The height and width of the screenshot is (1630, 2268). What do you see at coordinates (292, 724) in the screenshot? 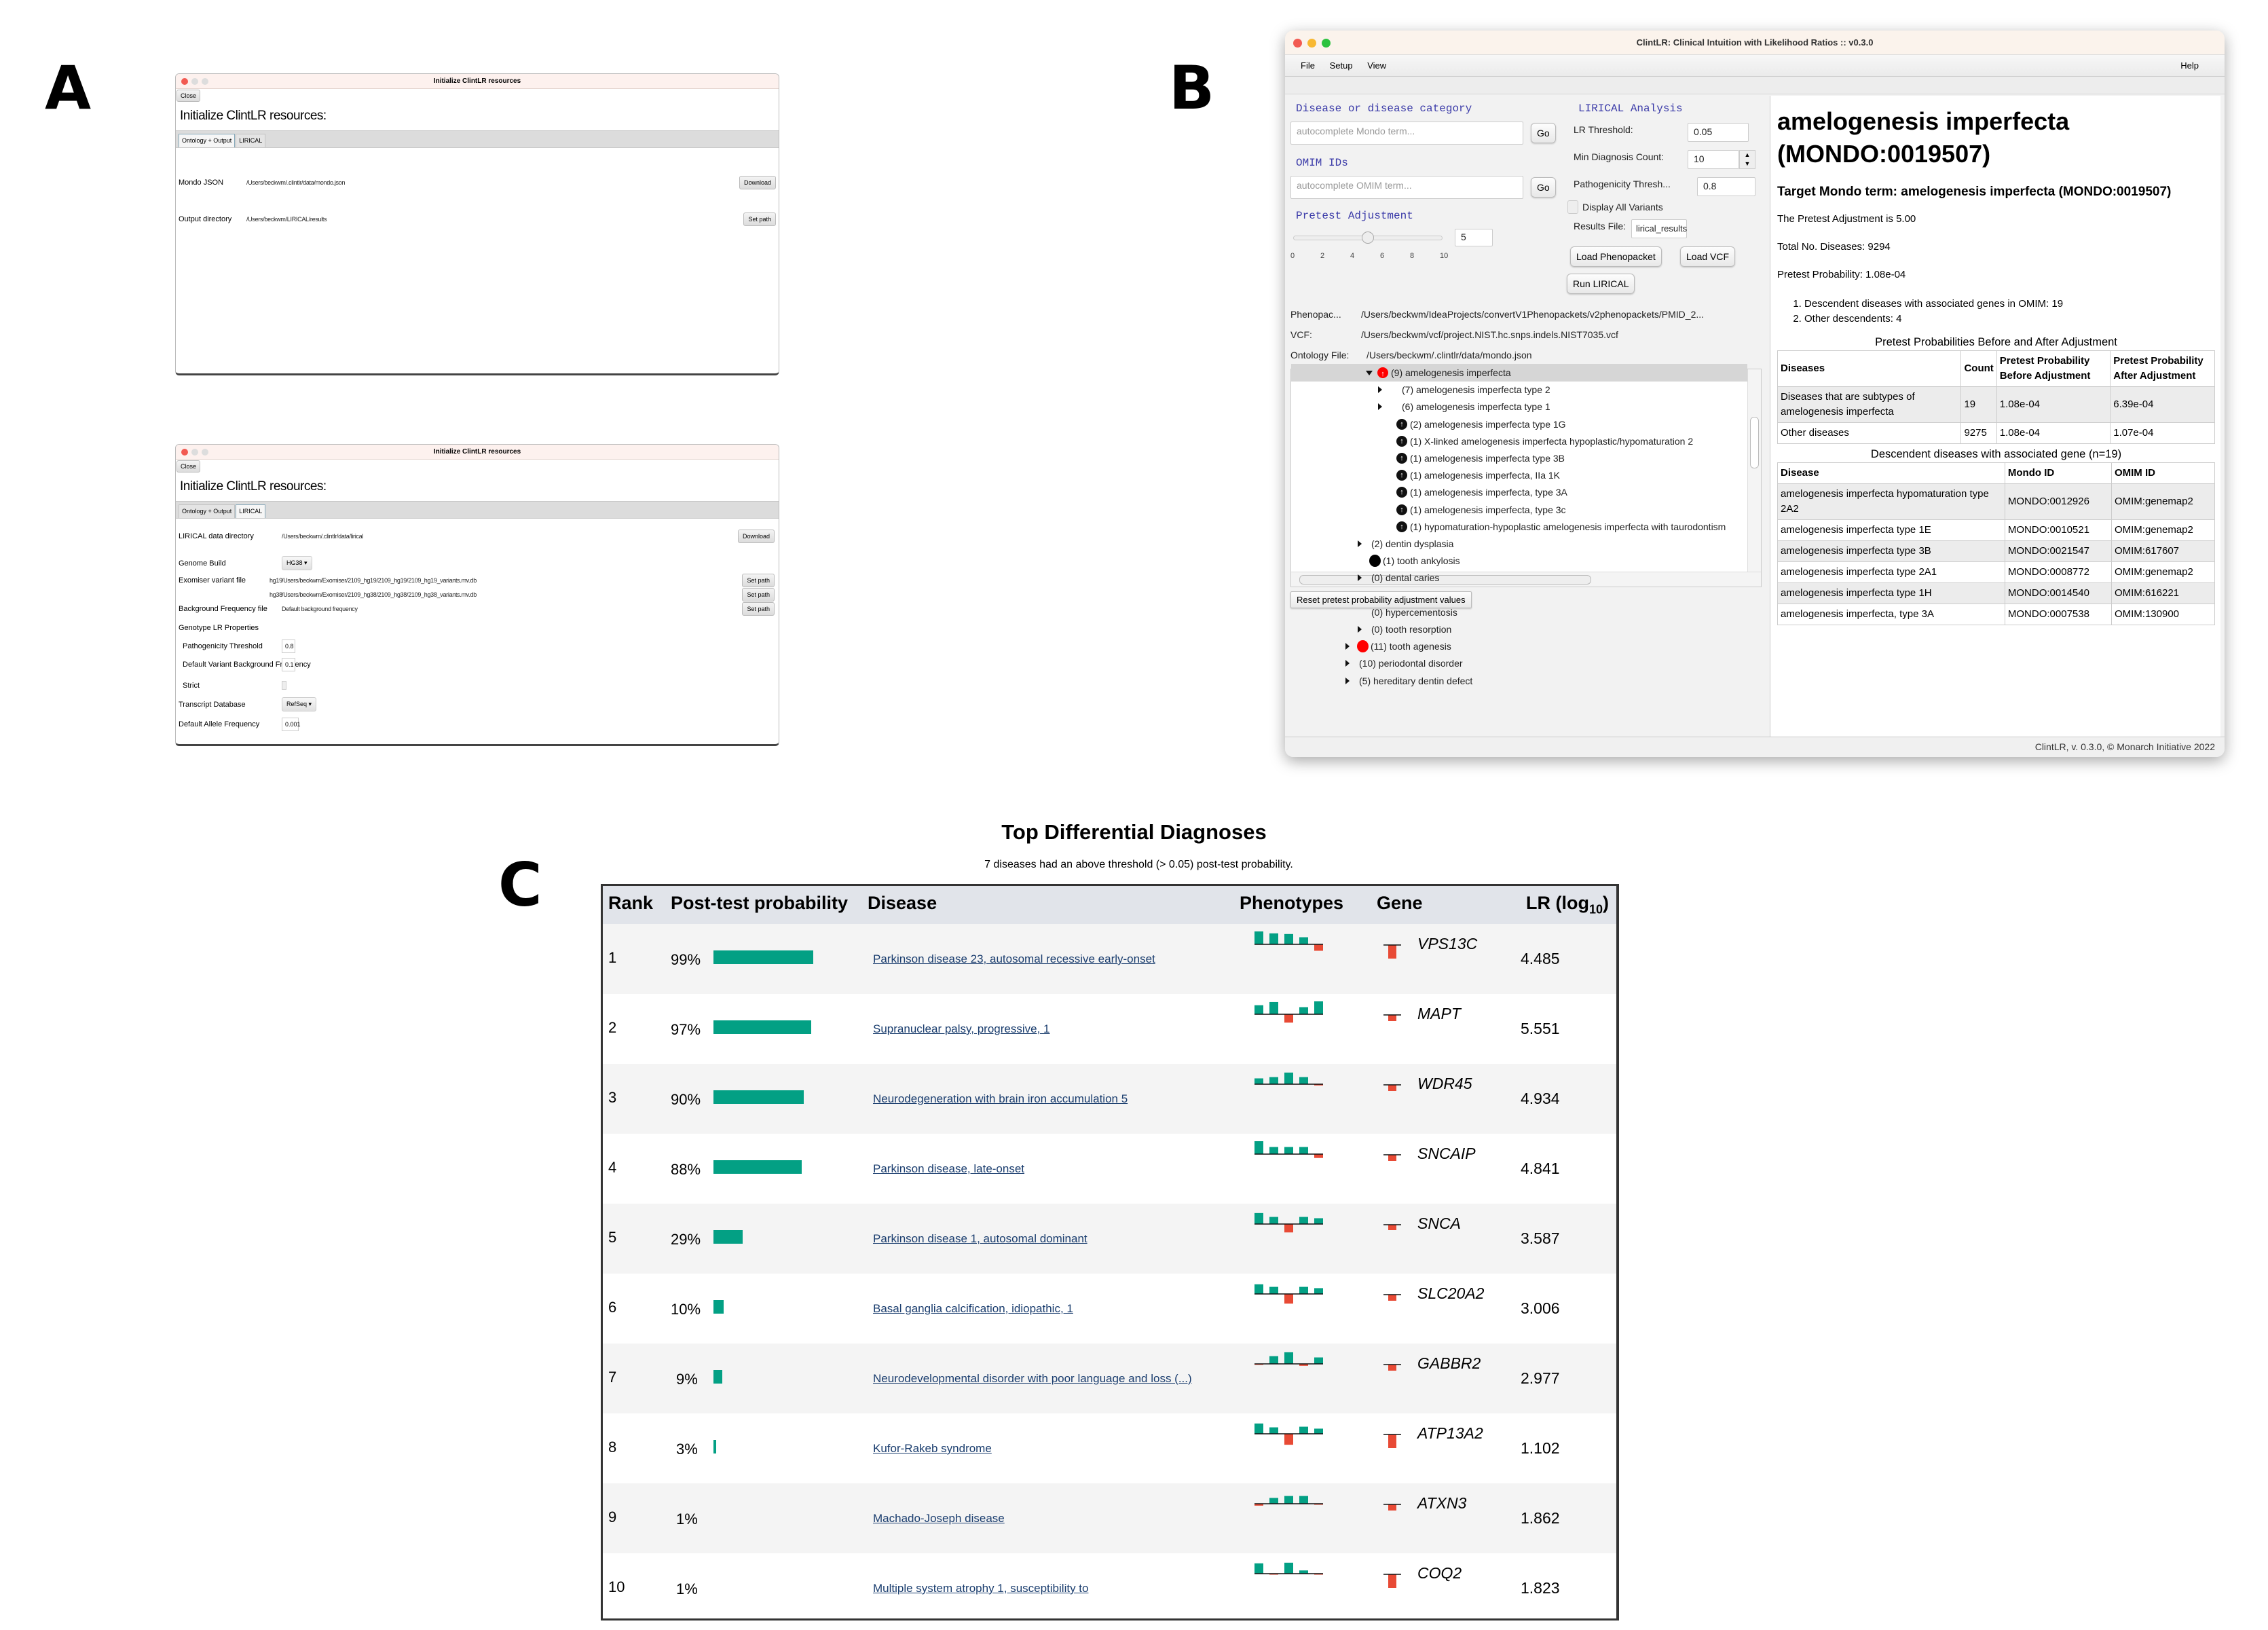
I see `allele-freq-input: 0.001` at bounding box center [292, 724].